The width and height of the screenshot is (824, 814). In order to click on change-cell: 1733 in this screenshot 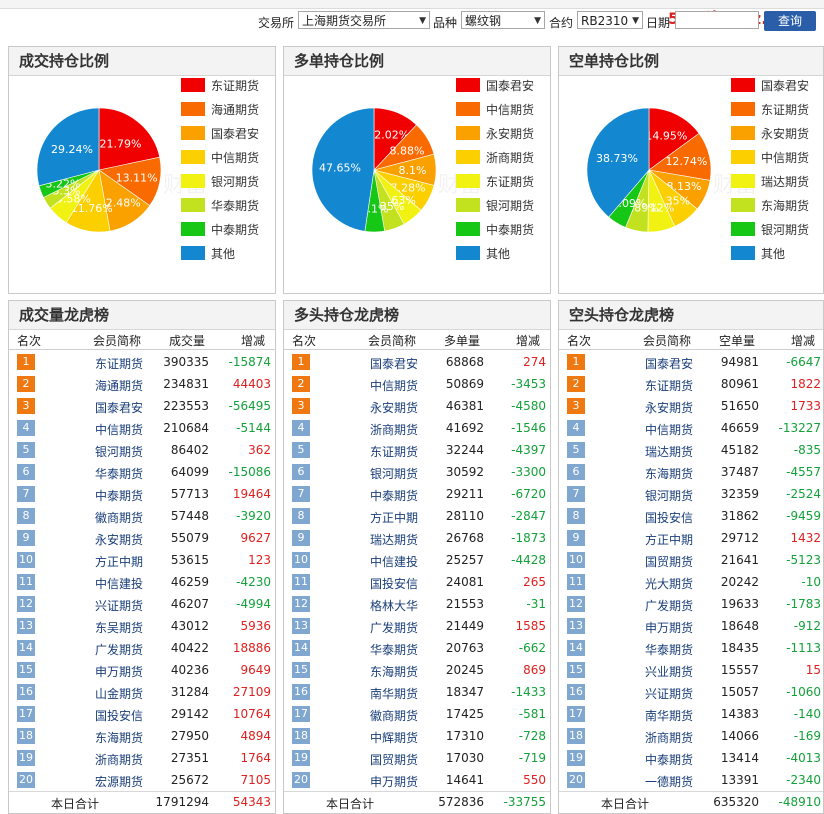, I will do `click(805, 406)`.